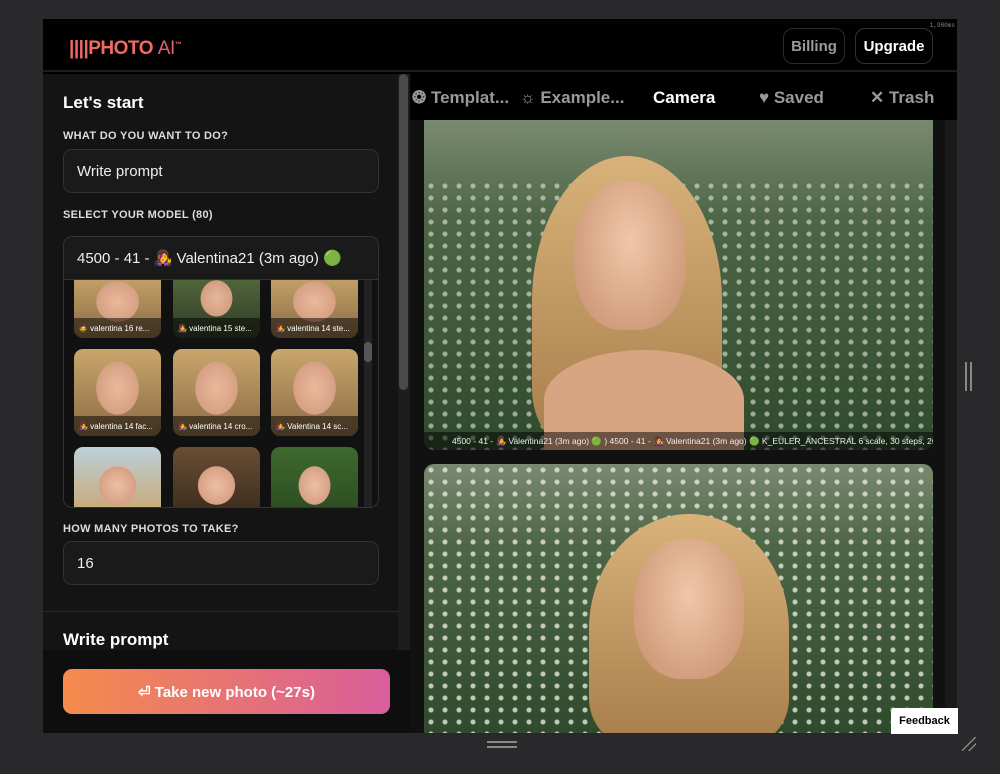  I want to click on billing-button: Billing, so click(814, 46).